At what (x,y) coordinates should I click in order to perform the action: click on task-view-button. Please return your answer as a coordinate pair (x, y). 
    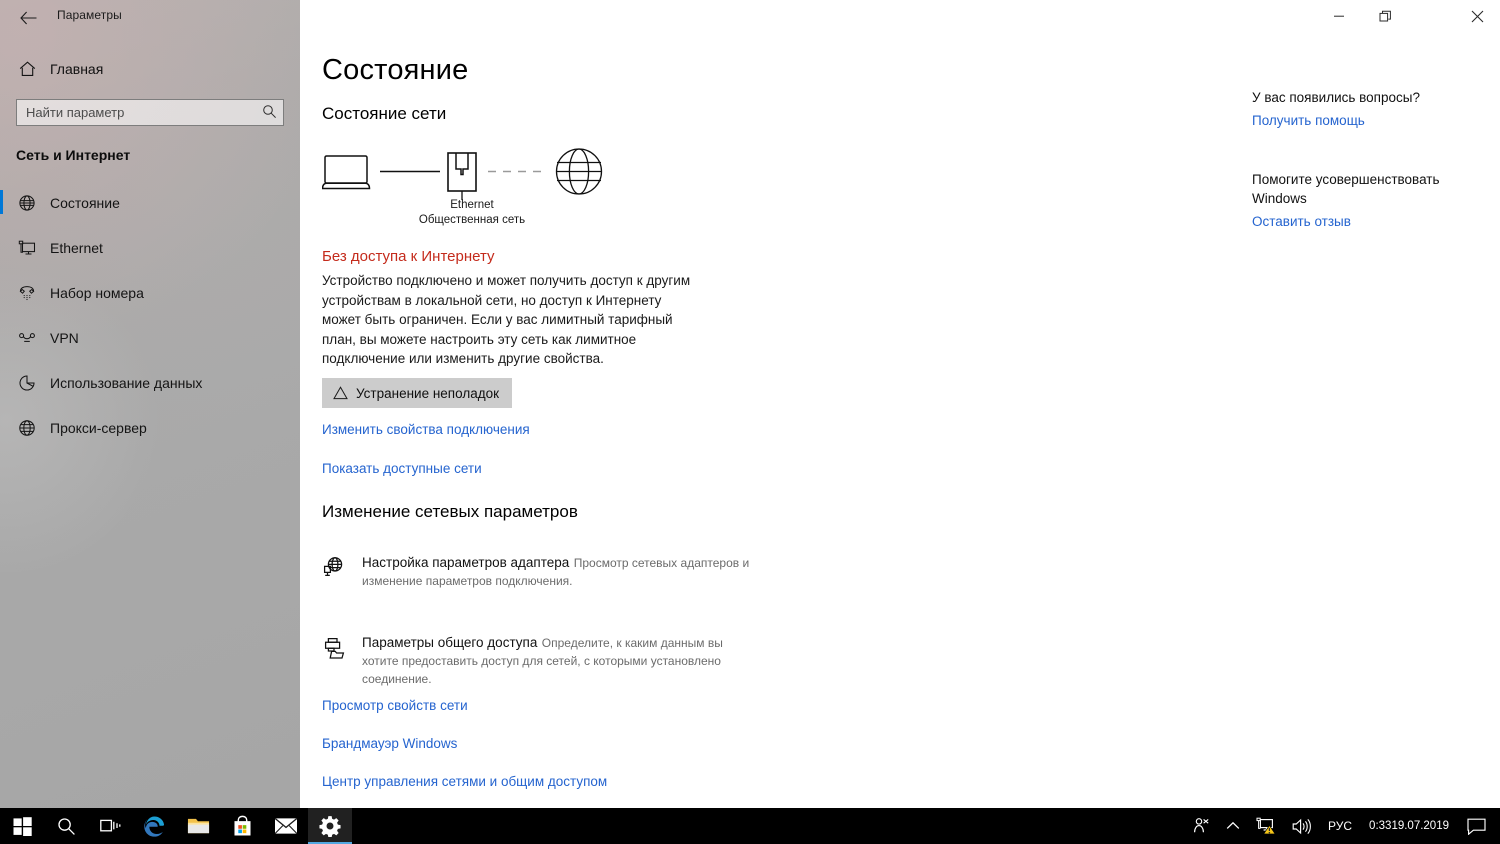
    Looking at the image, I should click on (110, 826).